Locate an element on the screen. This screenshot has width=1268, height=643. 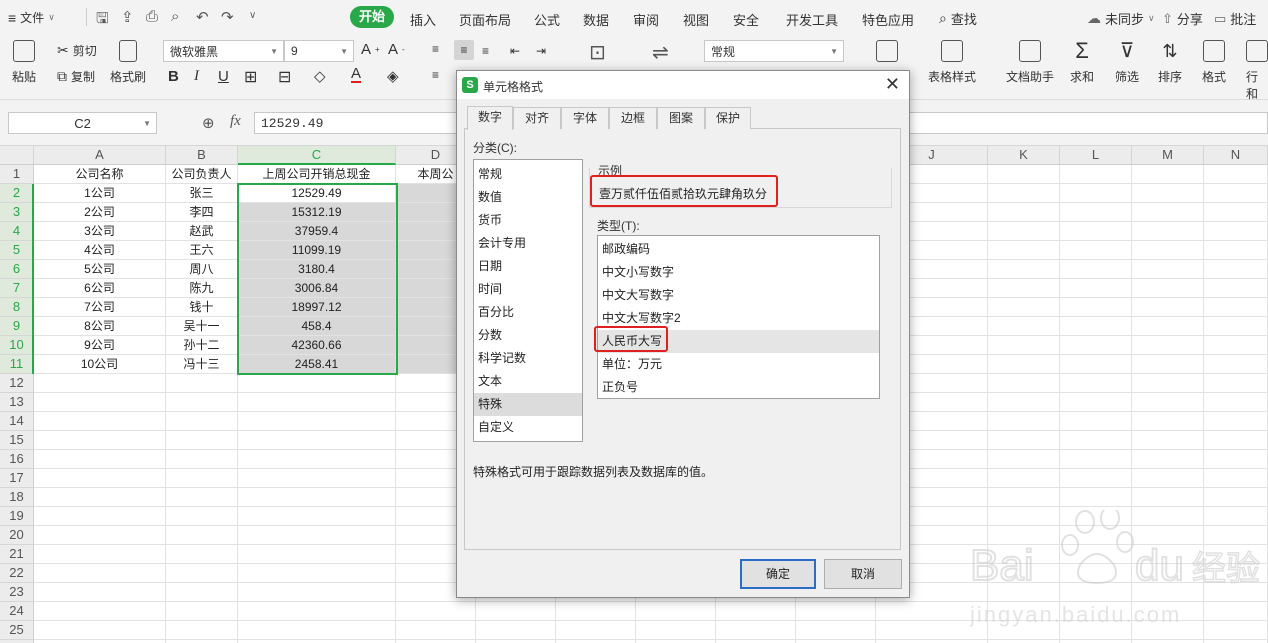
type-item: 邮政编码 is located at coordinates (738, 249).